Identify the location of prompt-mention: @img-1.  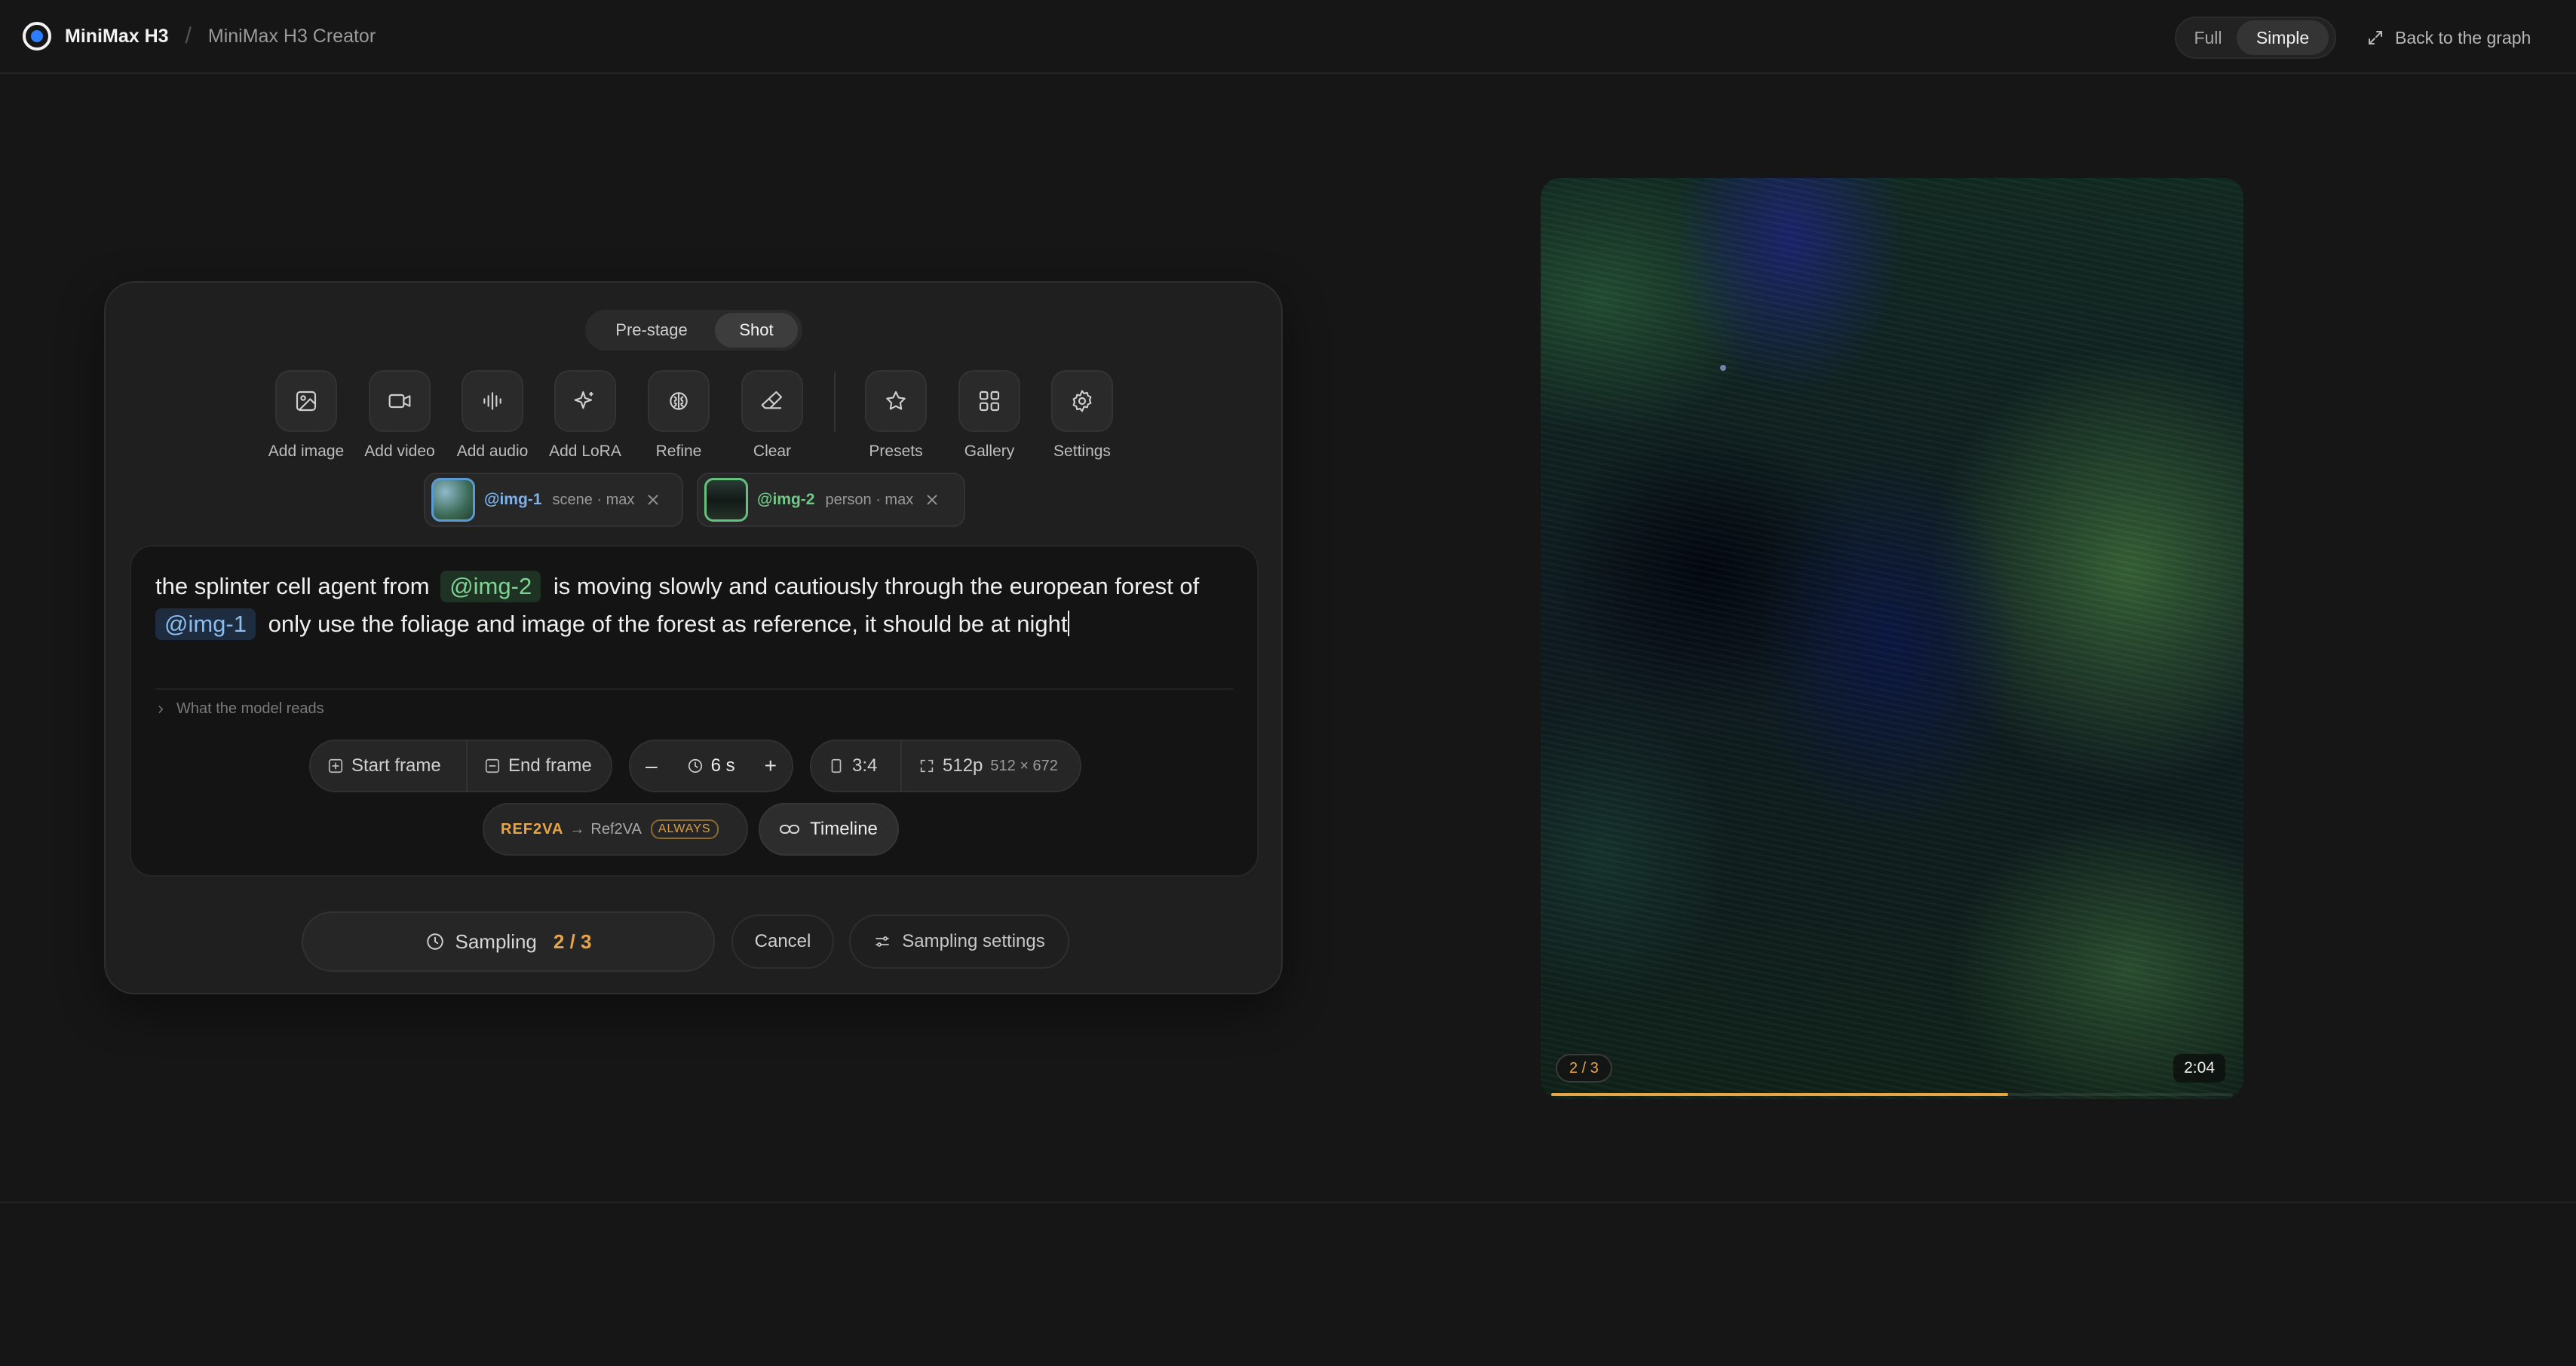
(205, 624).